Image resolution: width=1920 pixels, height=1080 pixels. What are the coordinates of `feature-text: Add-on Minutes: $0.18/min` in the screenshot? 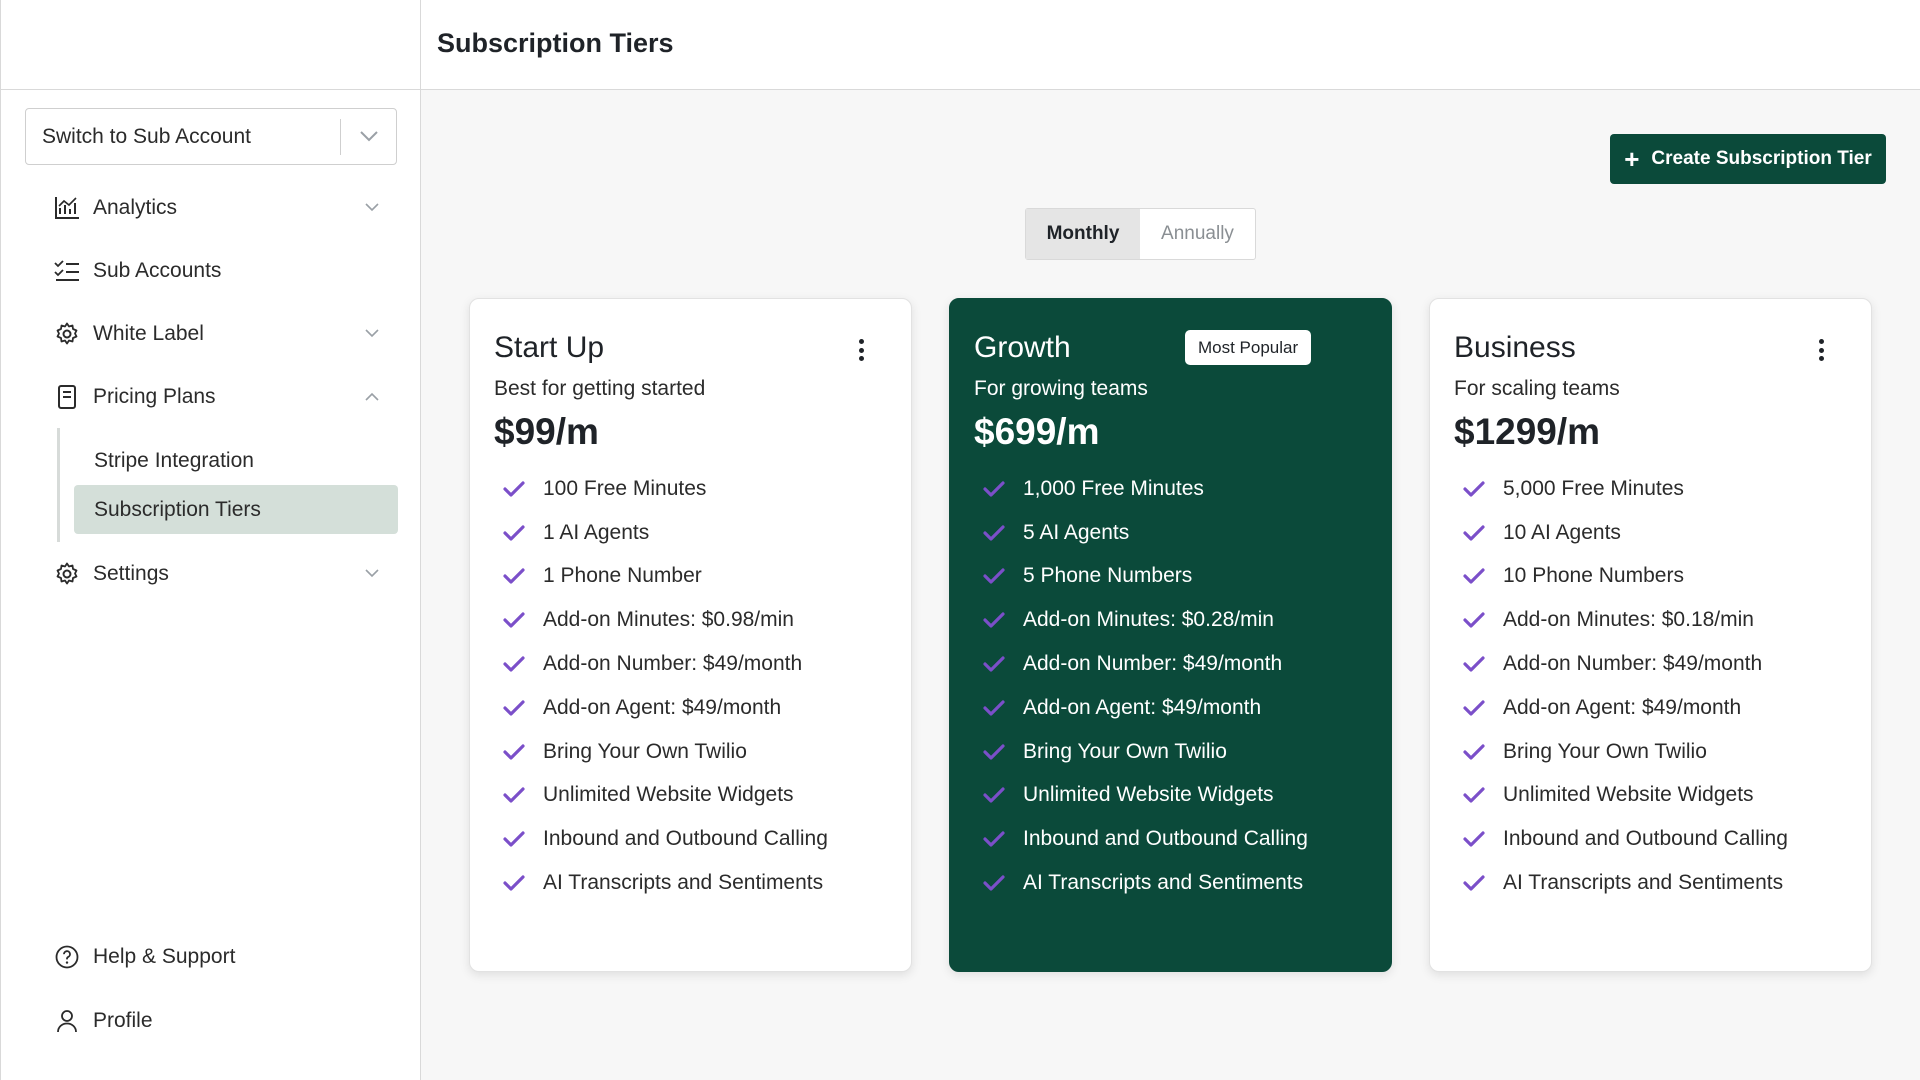 It's located at (1628, 620).